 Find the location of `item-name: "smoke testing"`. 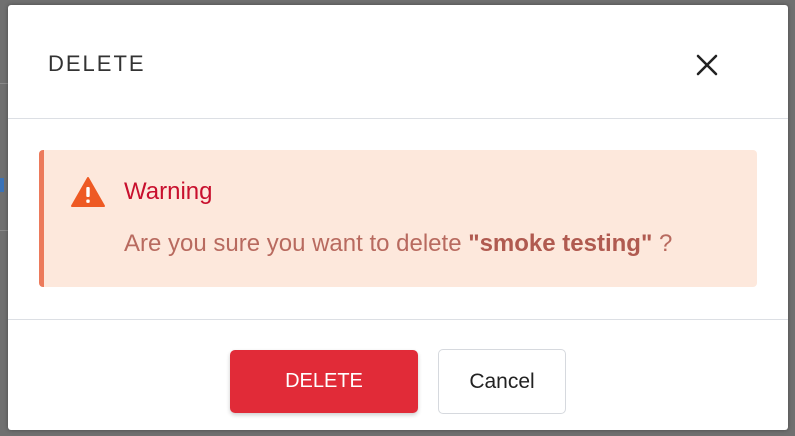

item-name: "smoke testing" is located at coordinates (560, 243).